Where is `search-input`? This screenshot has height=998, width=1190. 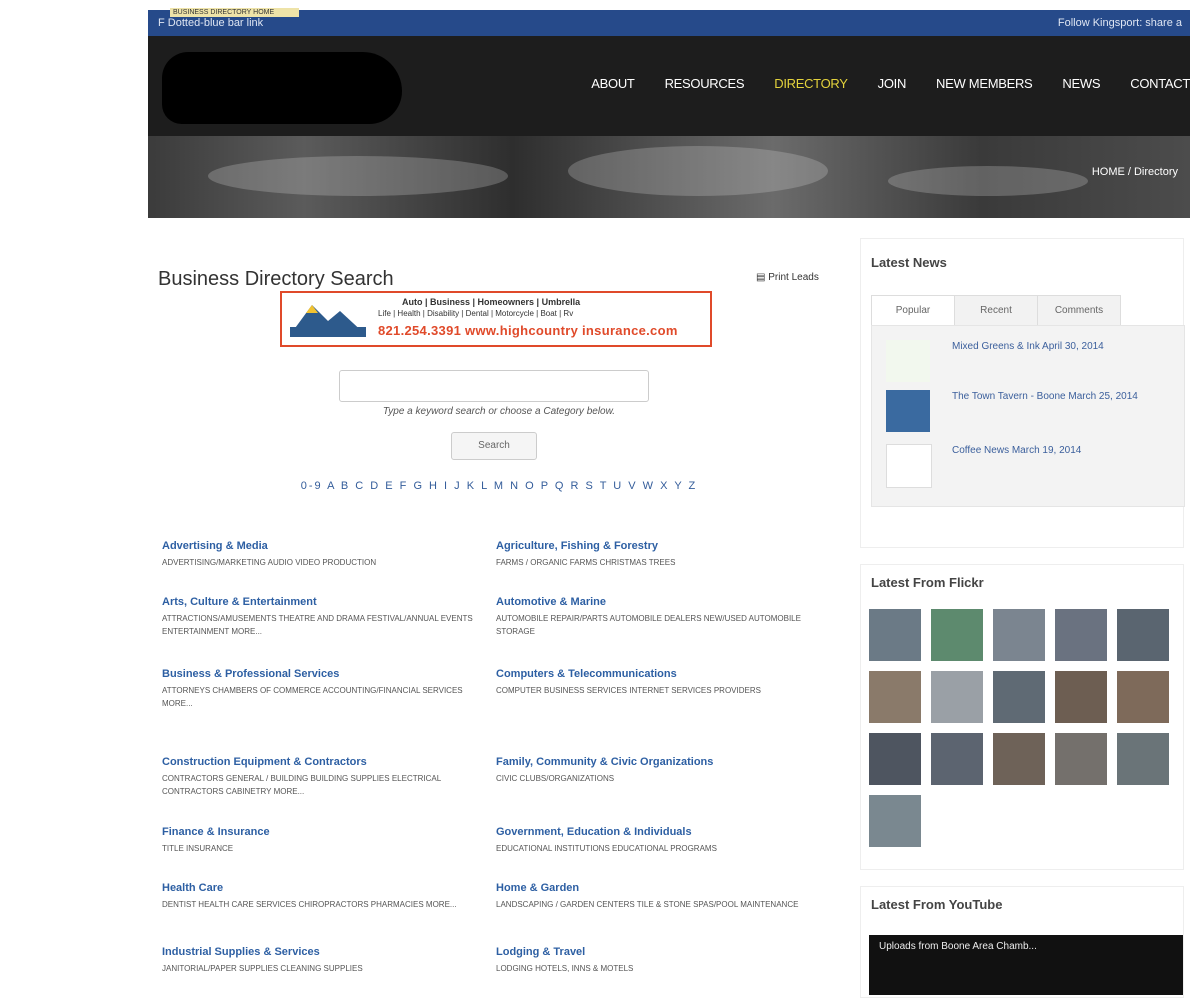
search-input is located at coordinates (494, 386).